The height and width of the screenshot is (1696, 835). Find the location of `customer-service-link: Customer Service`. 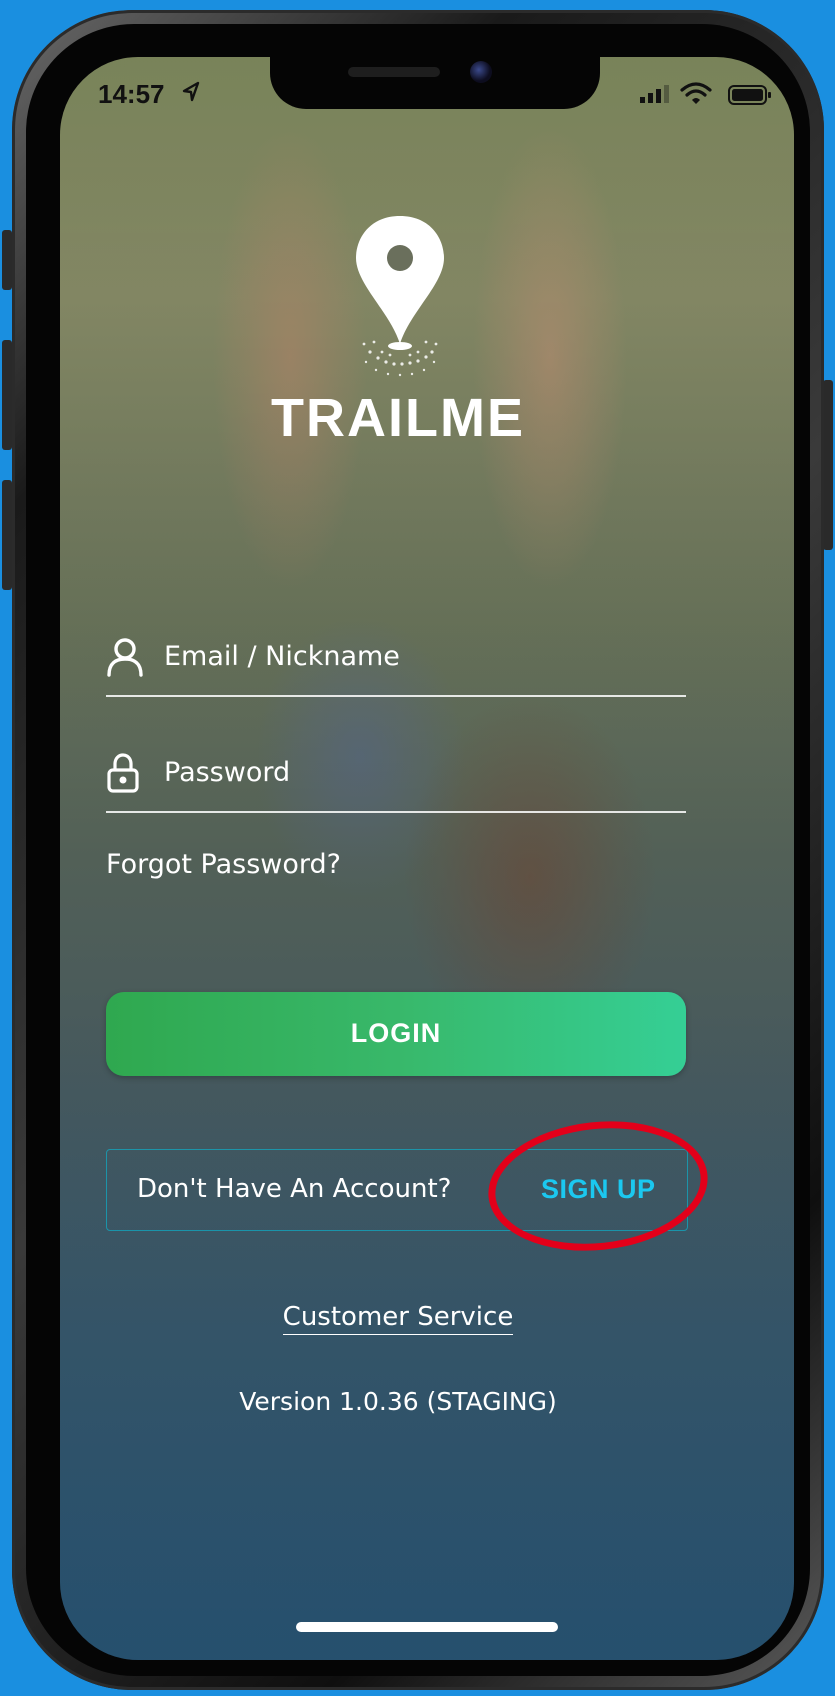

customer-service-link: Customer Service is located at coordinates (398, 1318).